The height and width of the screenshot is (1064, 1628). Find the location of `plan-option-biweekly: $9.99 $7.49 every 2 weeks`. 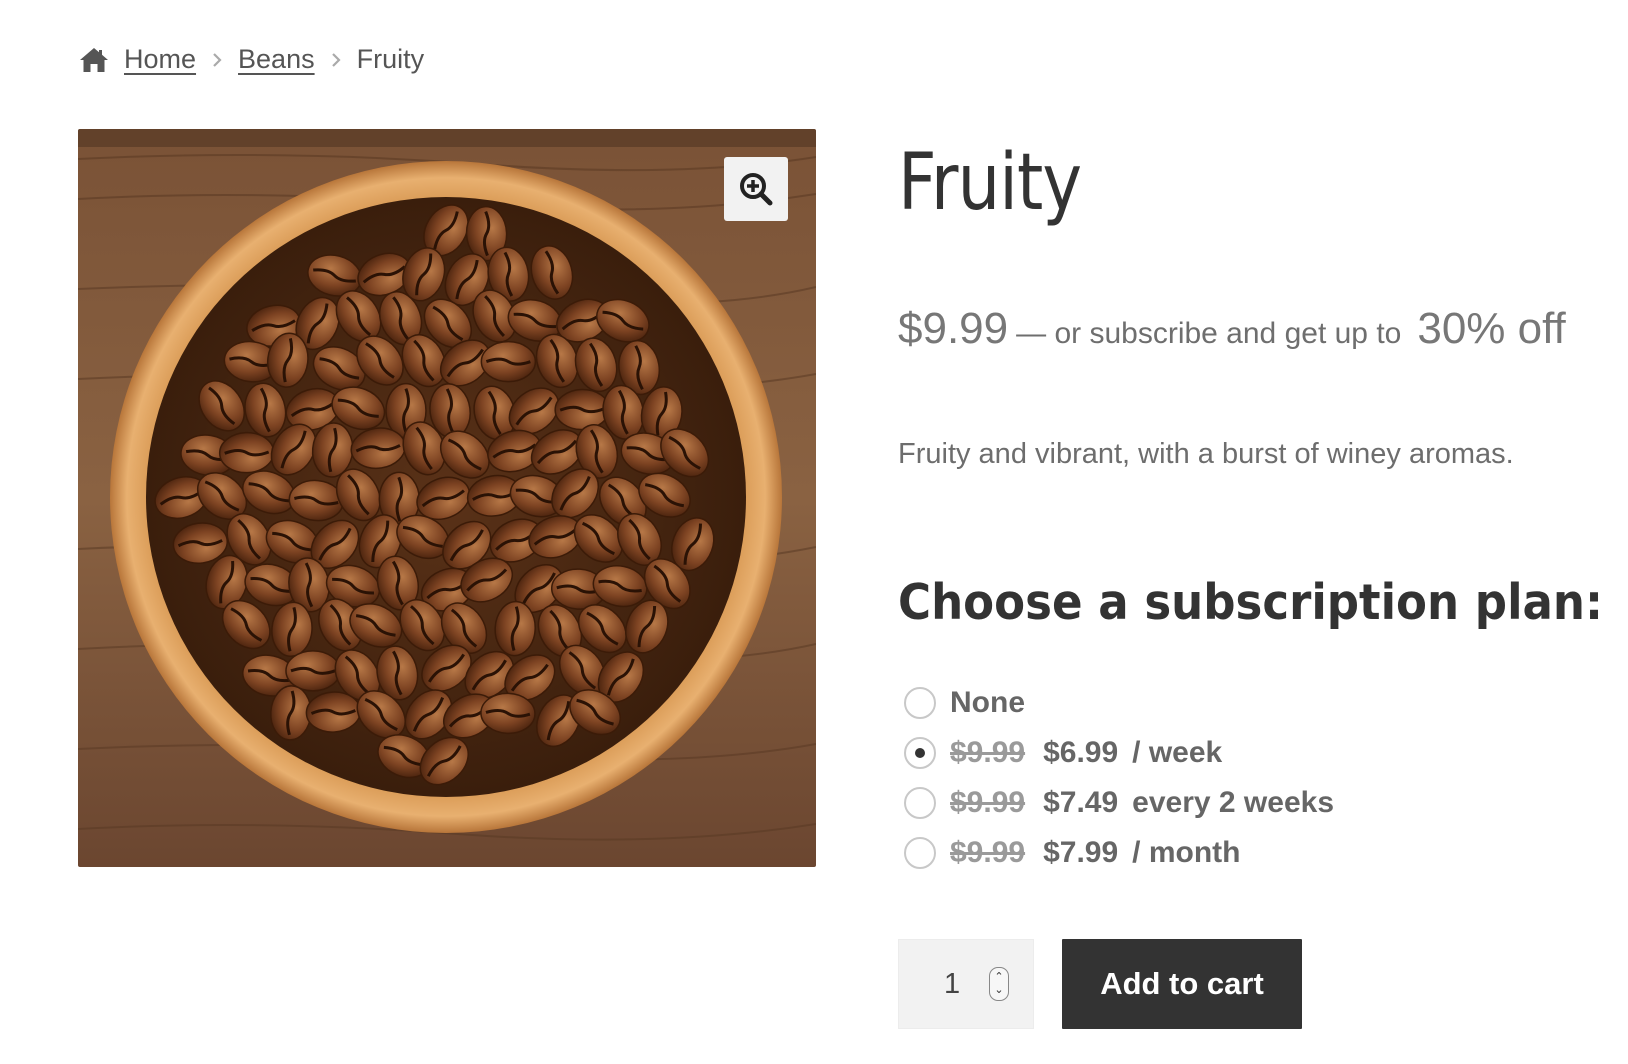

plan-option-biweekly: $9.99 $7.49 every 2 weeks is located at coordinates (1119, 803).